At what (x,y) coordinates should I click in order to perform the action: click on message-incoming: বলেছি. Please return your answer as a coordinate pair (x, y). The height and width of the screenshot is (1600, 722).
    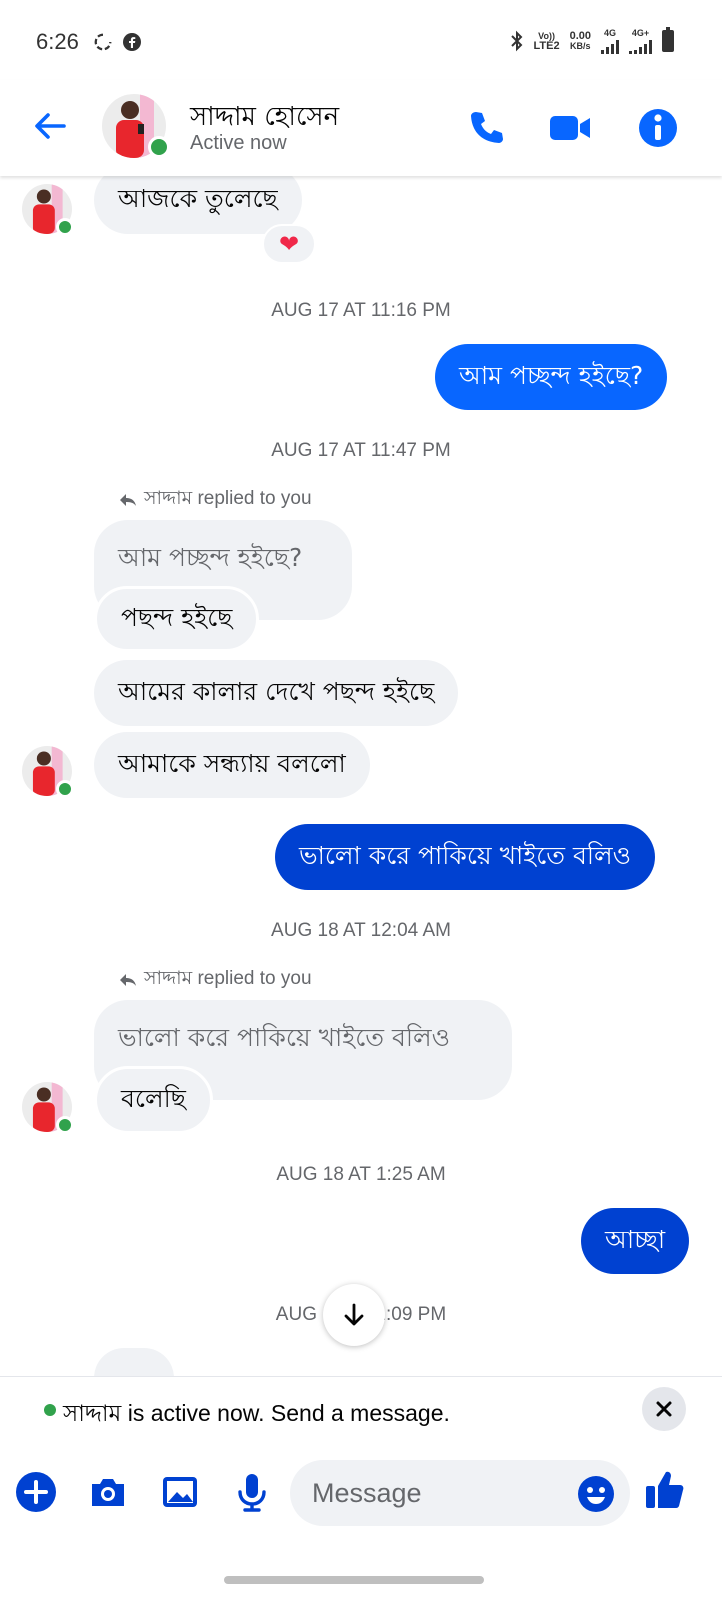
    Looking at the image, I should click on (153, 1100).